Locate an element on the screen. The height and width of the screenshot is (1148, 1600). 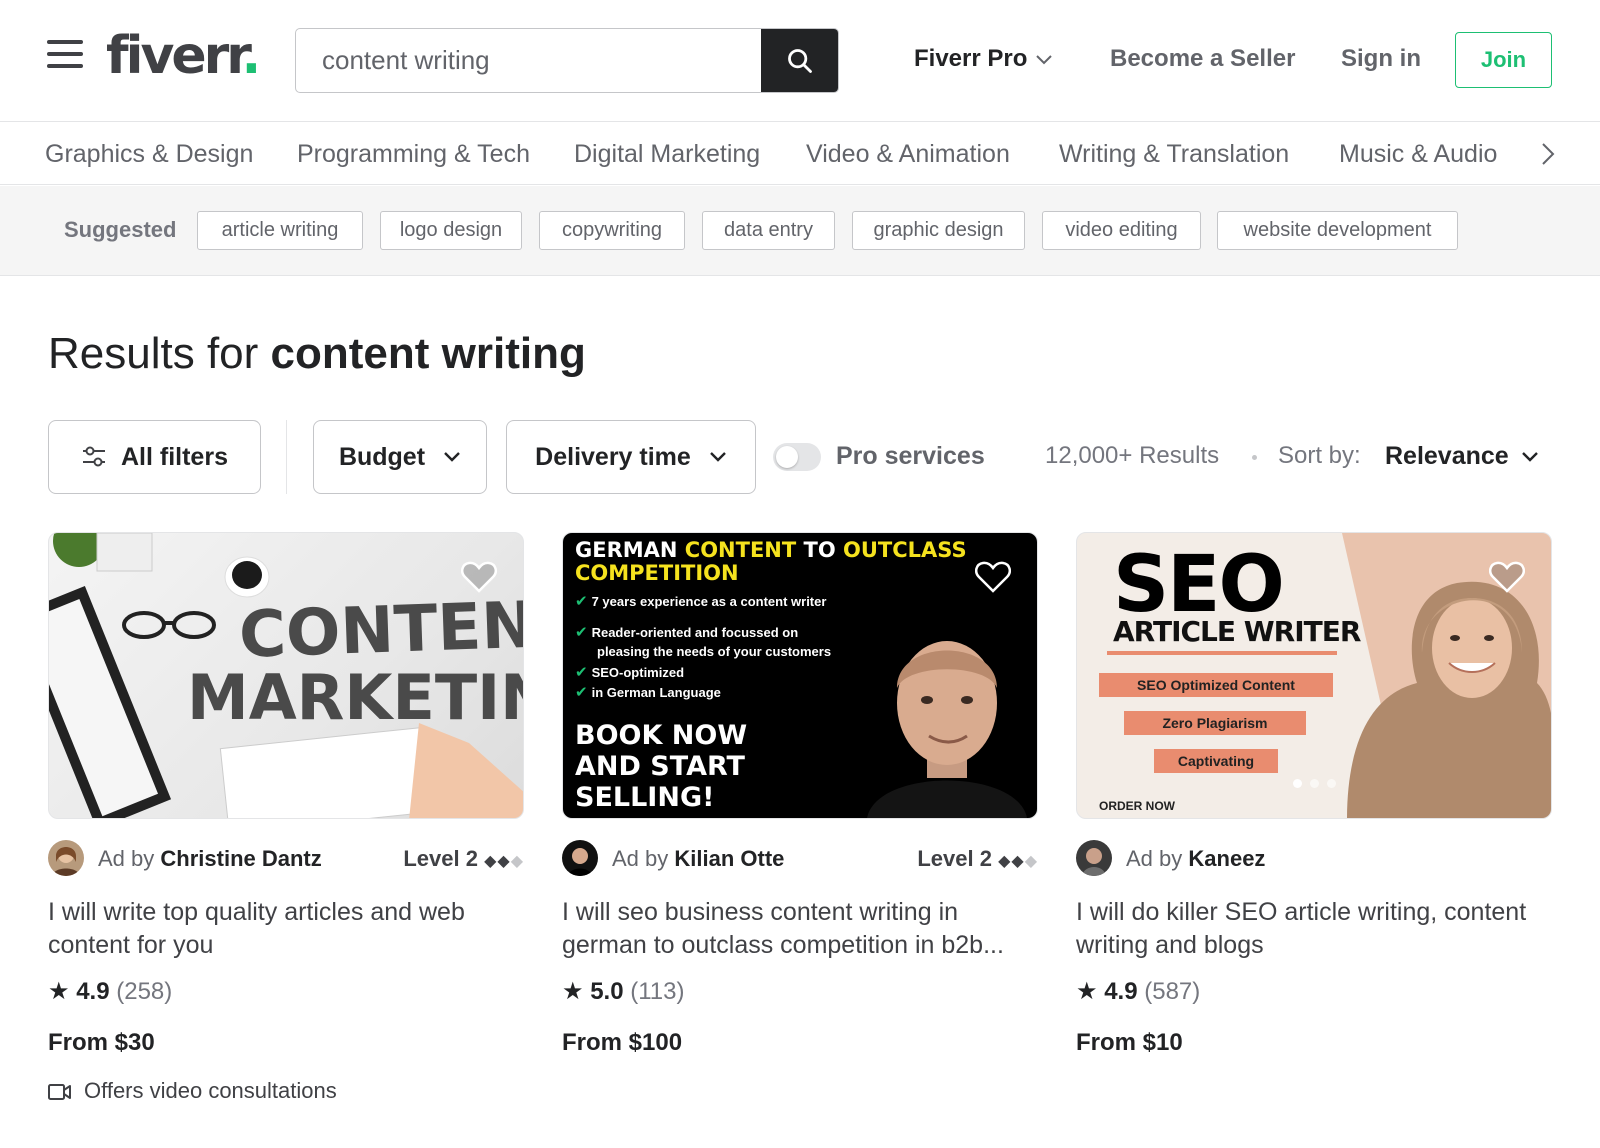
level-label: Level 2 is located at coordinates (440, 858).